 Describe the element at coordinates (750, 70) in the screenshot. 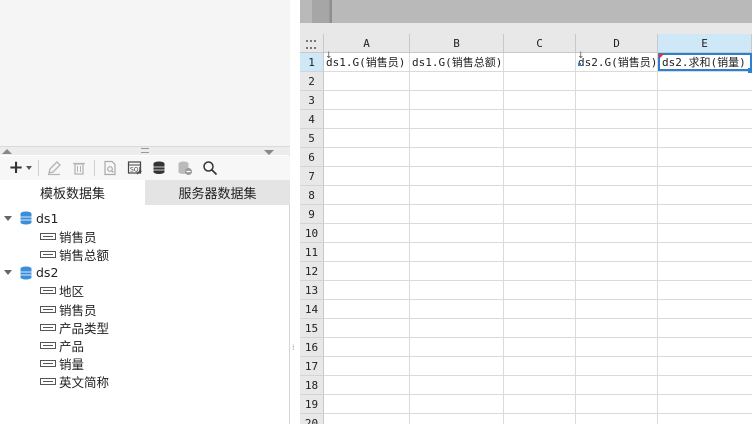

I see `fill-handle` at that location.